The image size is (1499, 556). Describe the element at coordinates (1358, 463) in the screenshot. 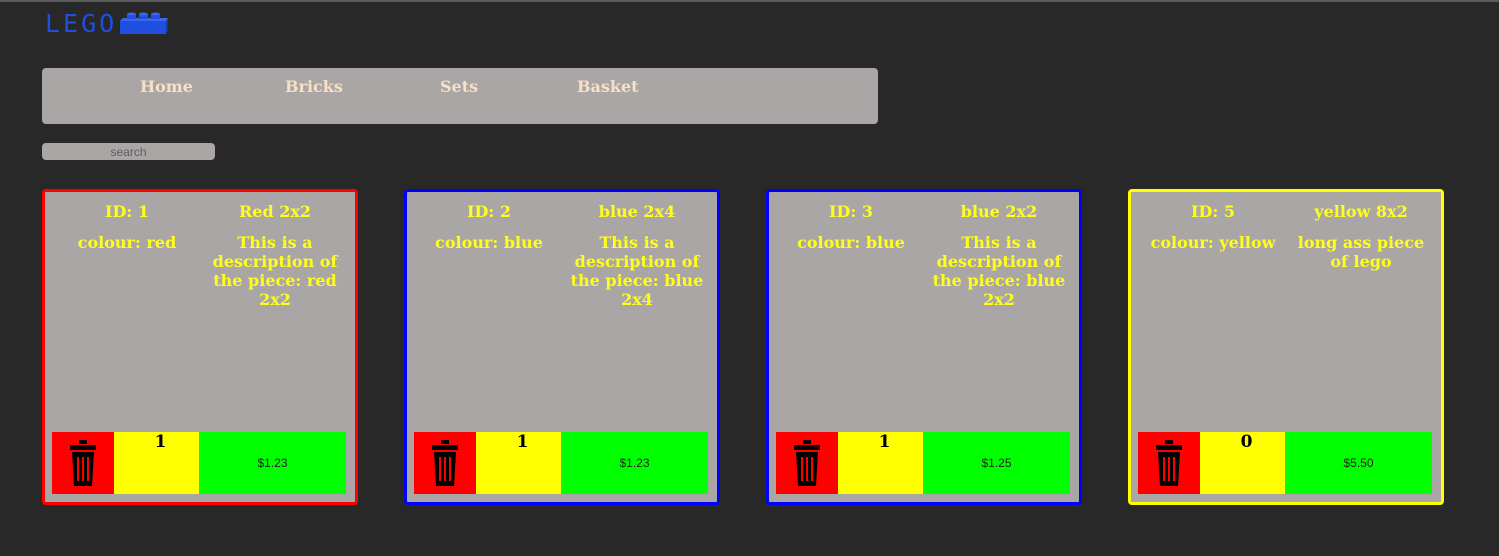

I see `price-label: $5.50` at that location.